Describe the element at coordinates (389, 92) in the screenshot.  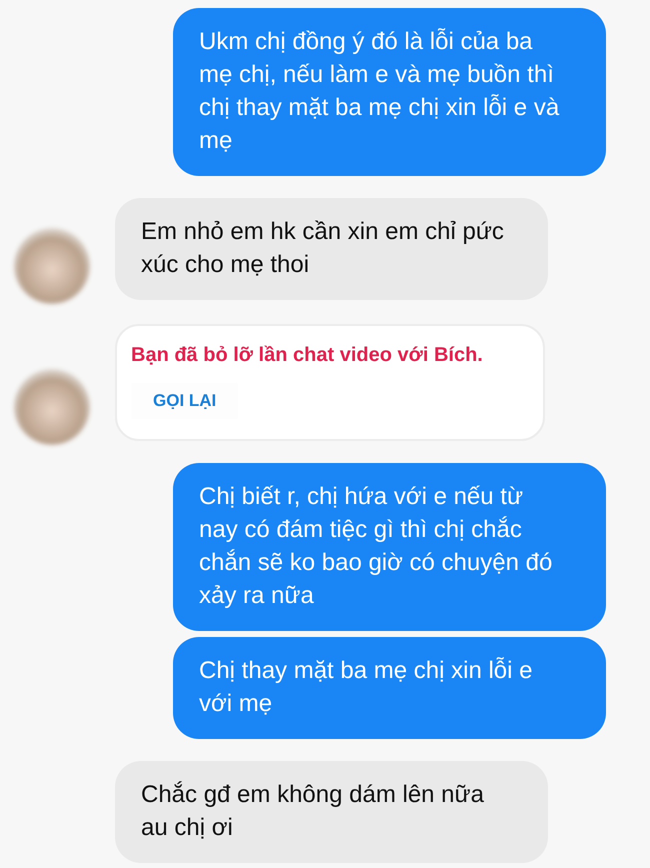
I see `message-bubble: Ukm chị đồng ý đó là lỗi của ba mẹ chị, nếu làm e và mẹ buồn thì chị thay mặt ba mẹ chị xin lỗi e và mẹ` at that location.